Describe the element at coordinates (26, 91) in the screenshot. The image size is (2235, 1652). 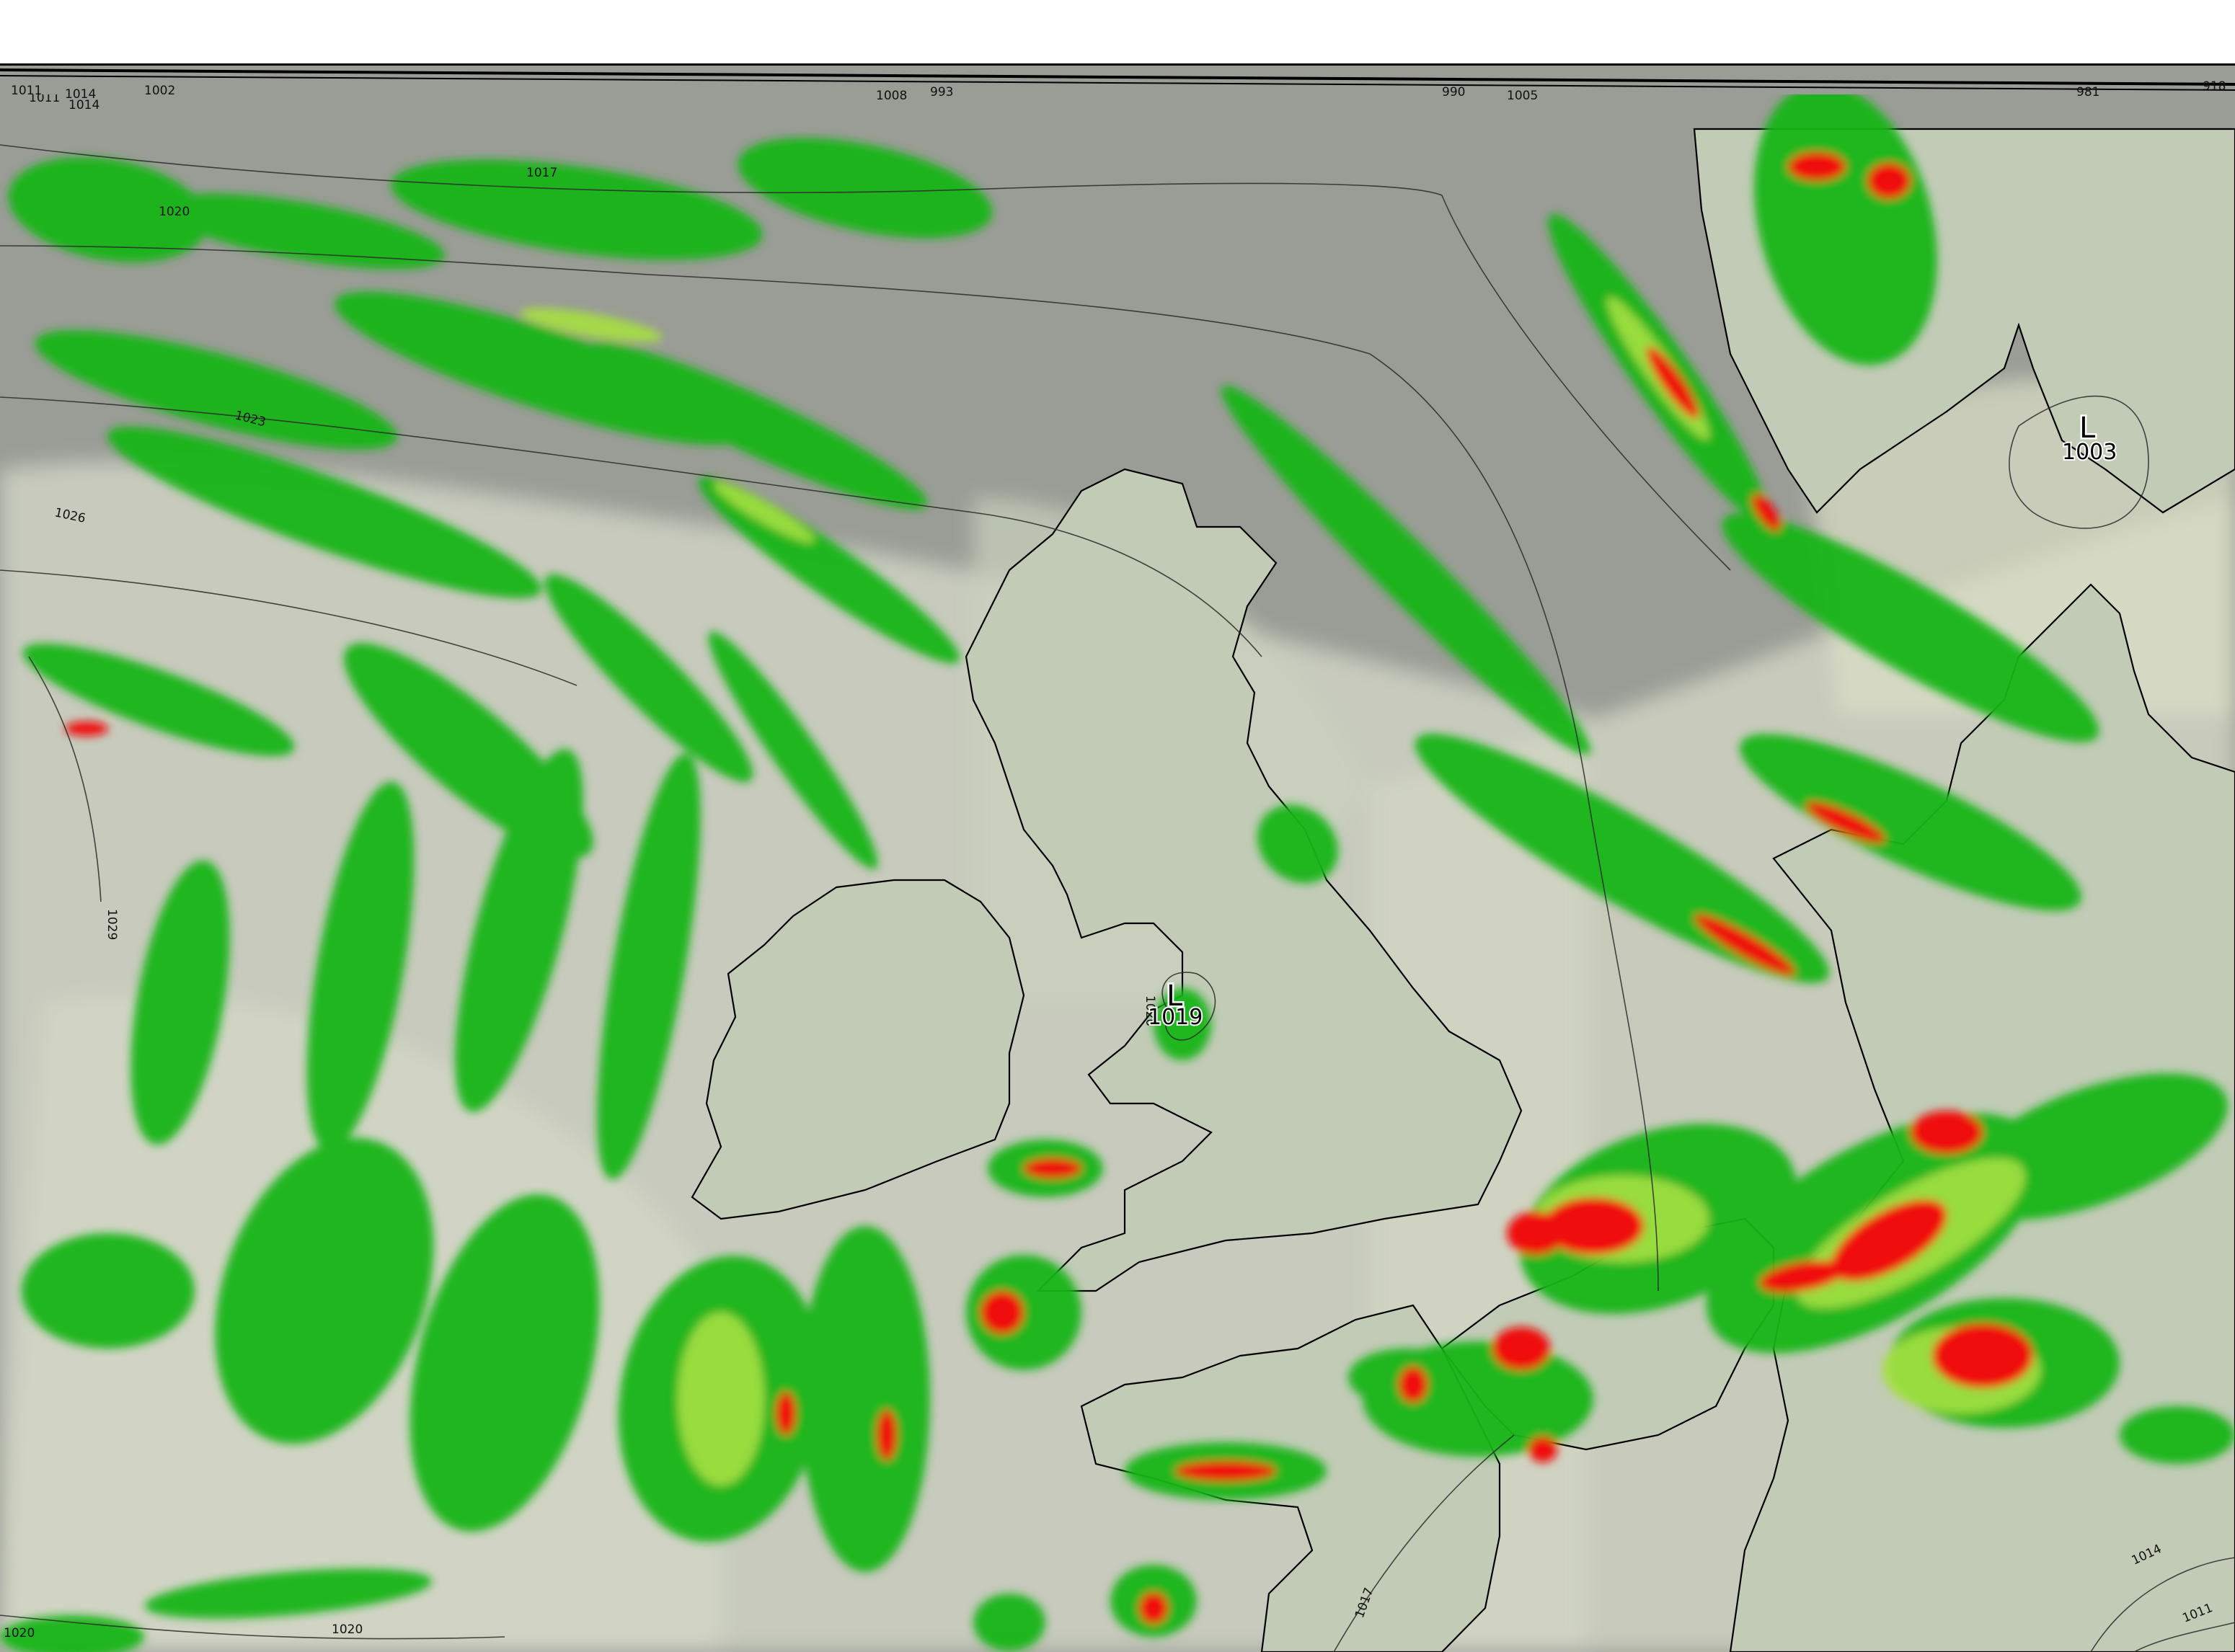
I see `top-edge-label: 1011` at that location.